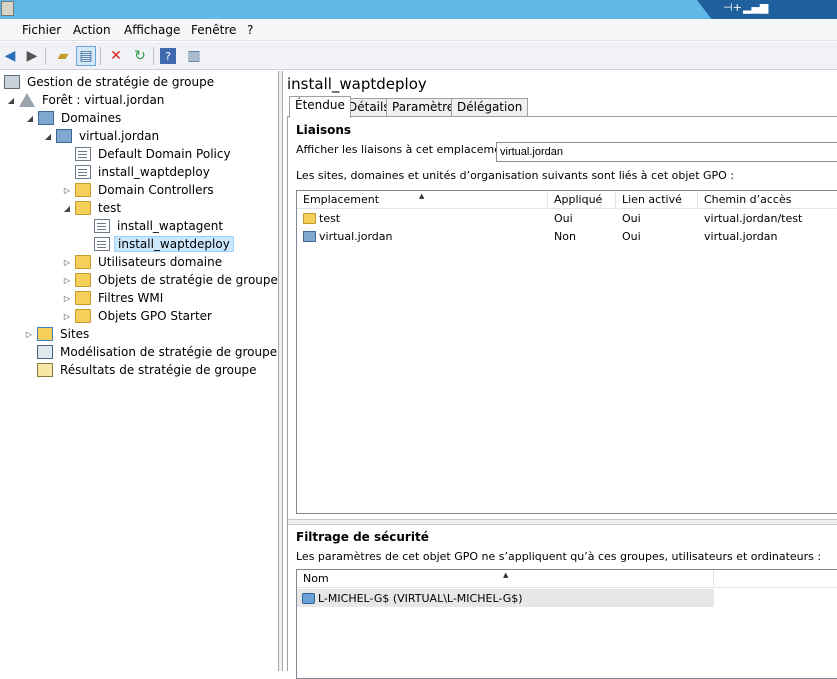 This screenshot has height=679, width=837. I want to click on show-action-pane-icon: ▥, so click(194, 56).